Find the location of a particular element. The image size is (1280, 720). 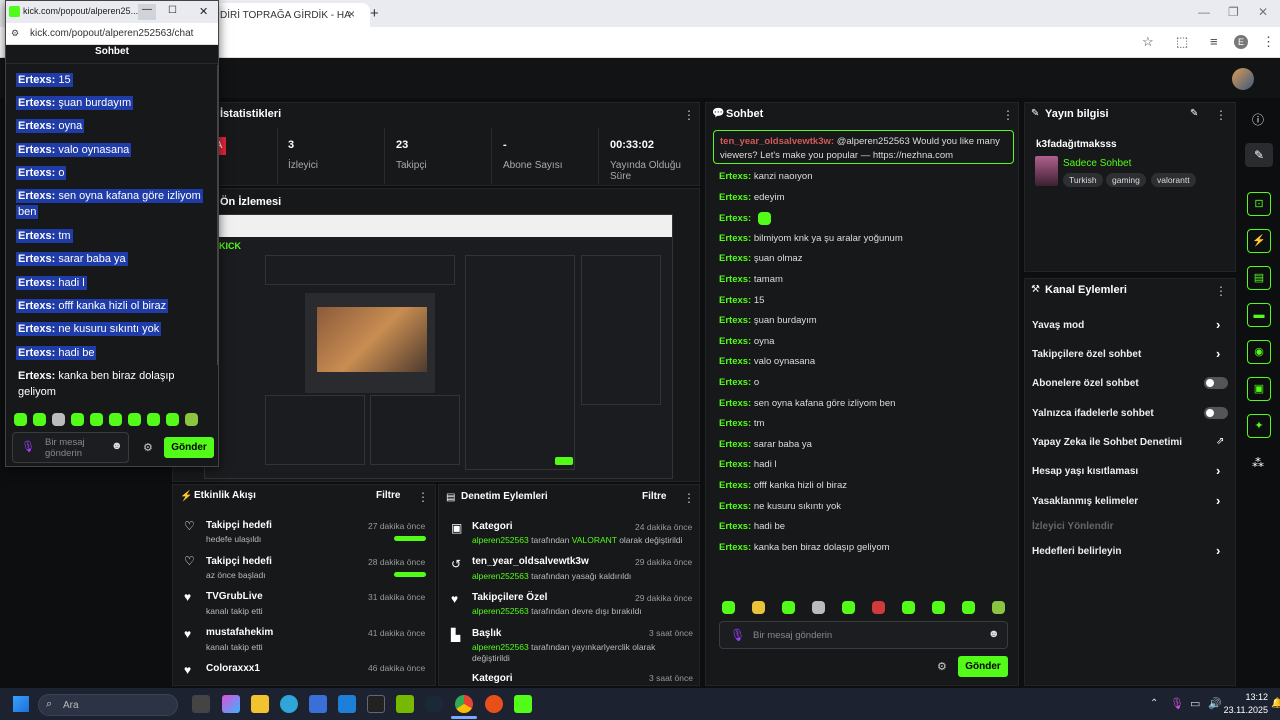

activity-filter: Filtre is located at coordinates (388, 495).